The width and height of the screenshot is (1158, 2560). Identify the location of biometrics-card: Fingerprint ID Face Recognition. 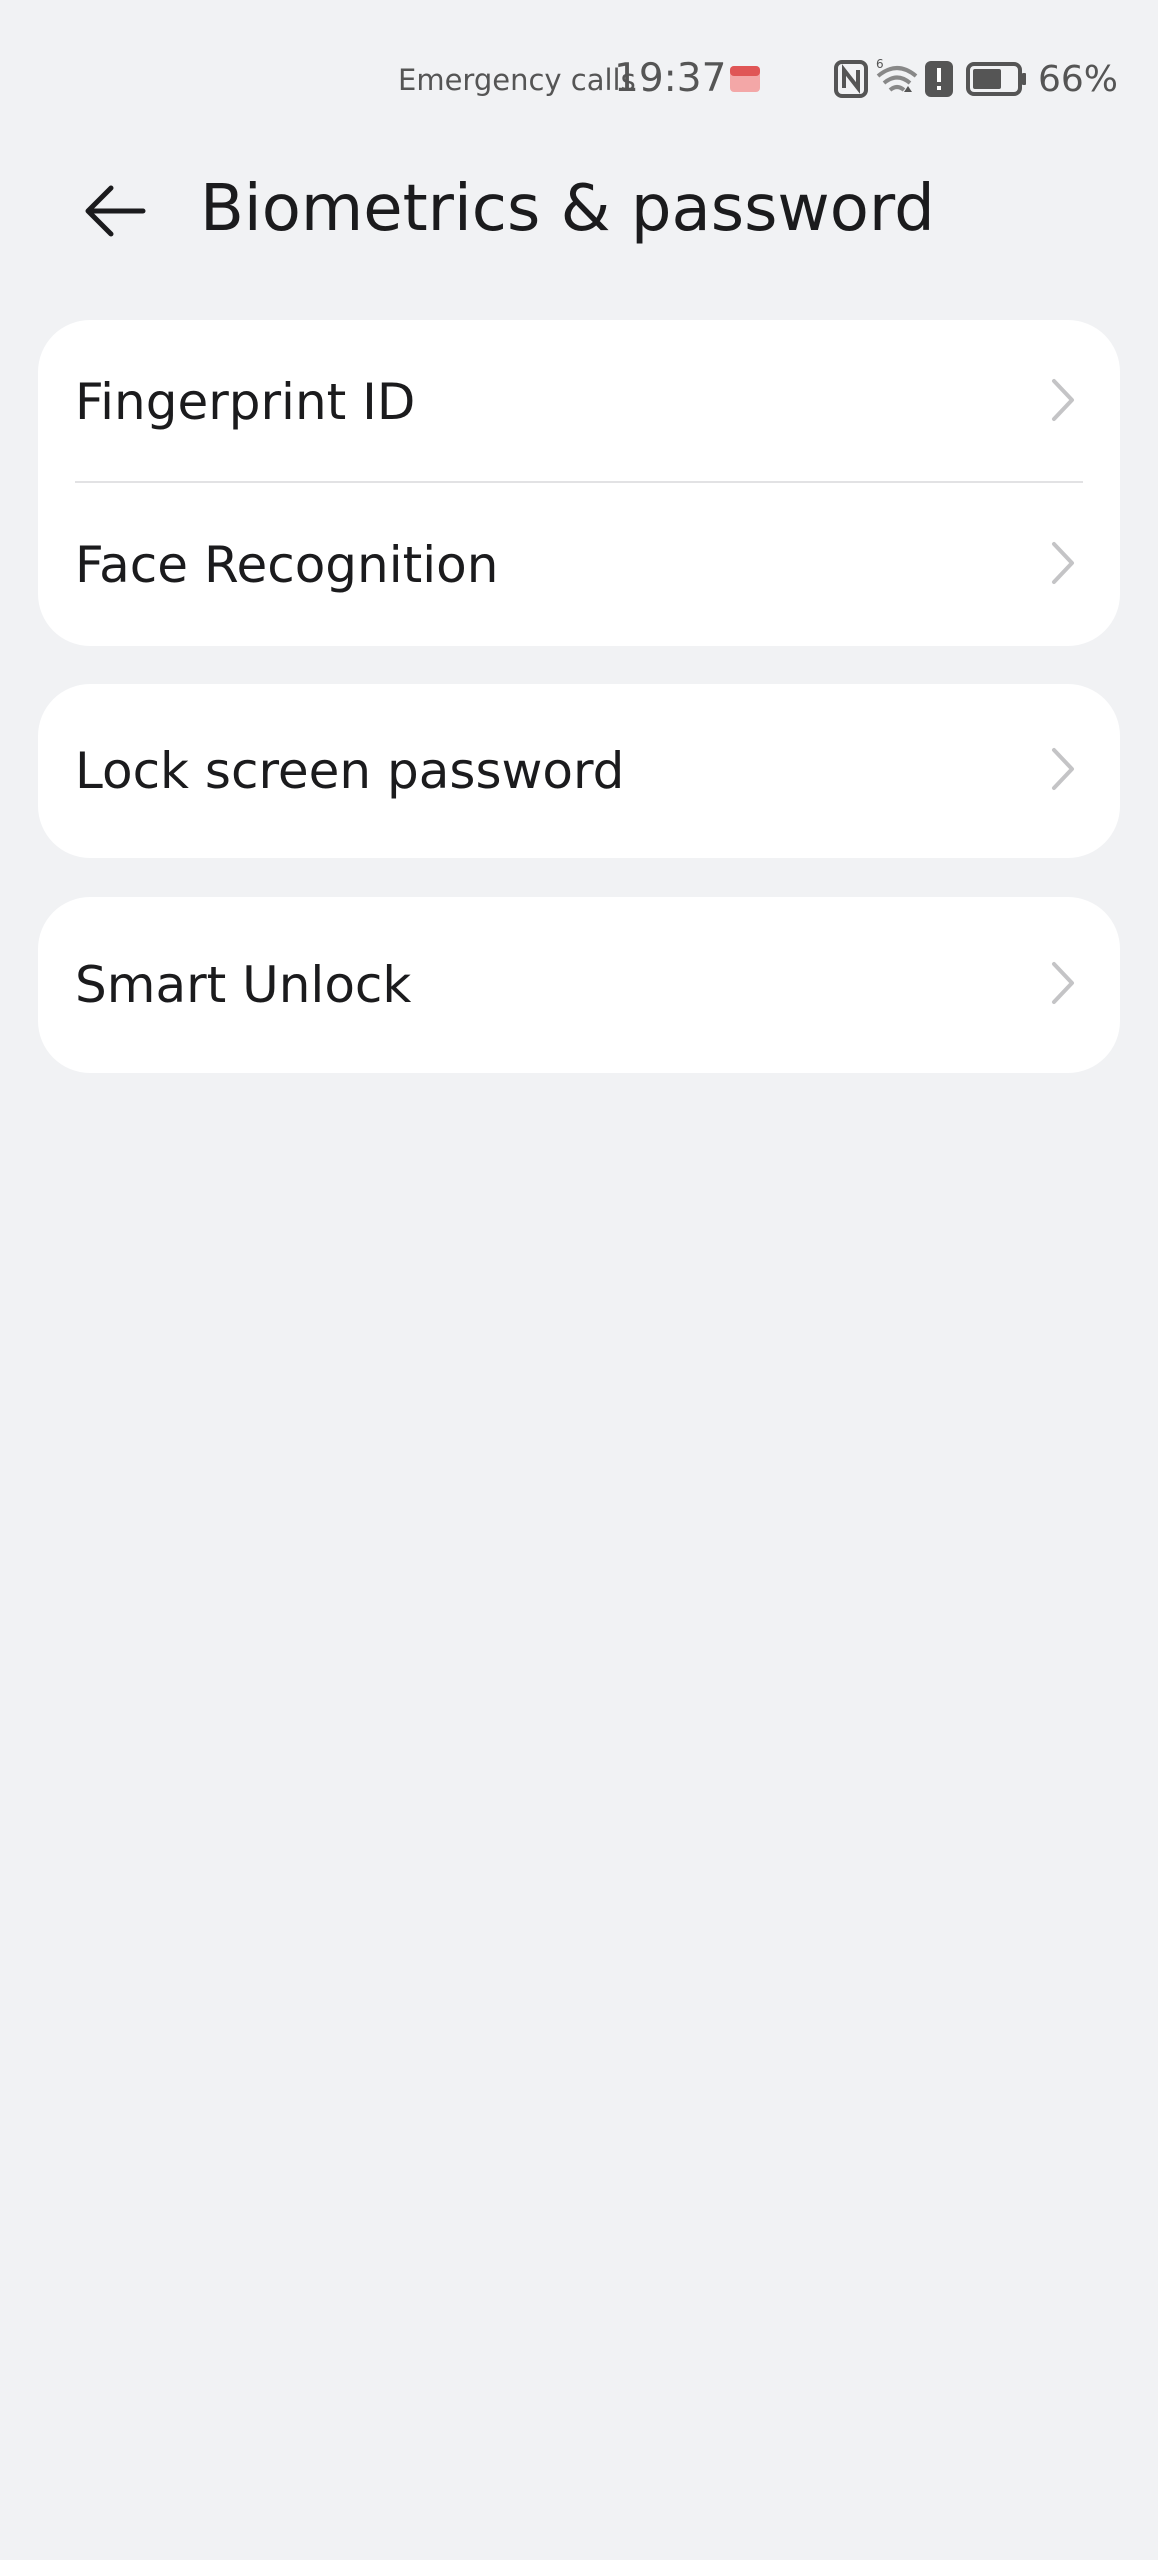
(579, 483).